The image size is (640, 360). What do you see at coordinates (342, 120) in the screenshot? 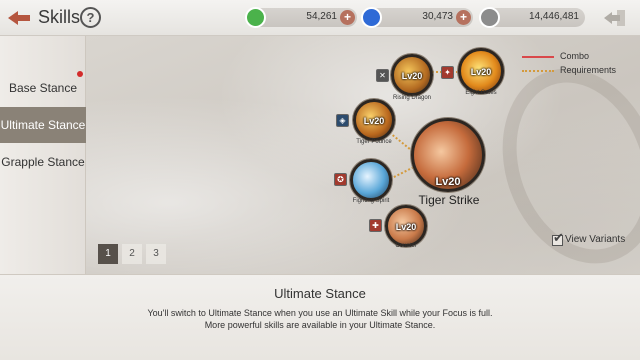
I see `skill-type-icon: ◈` at bounding box center [342, 120].